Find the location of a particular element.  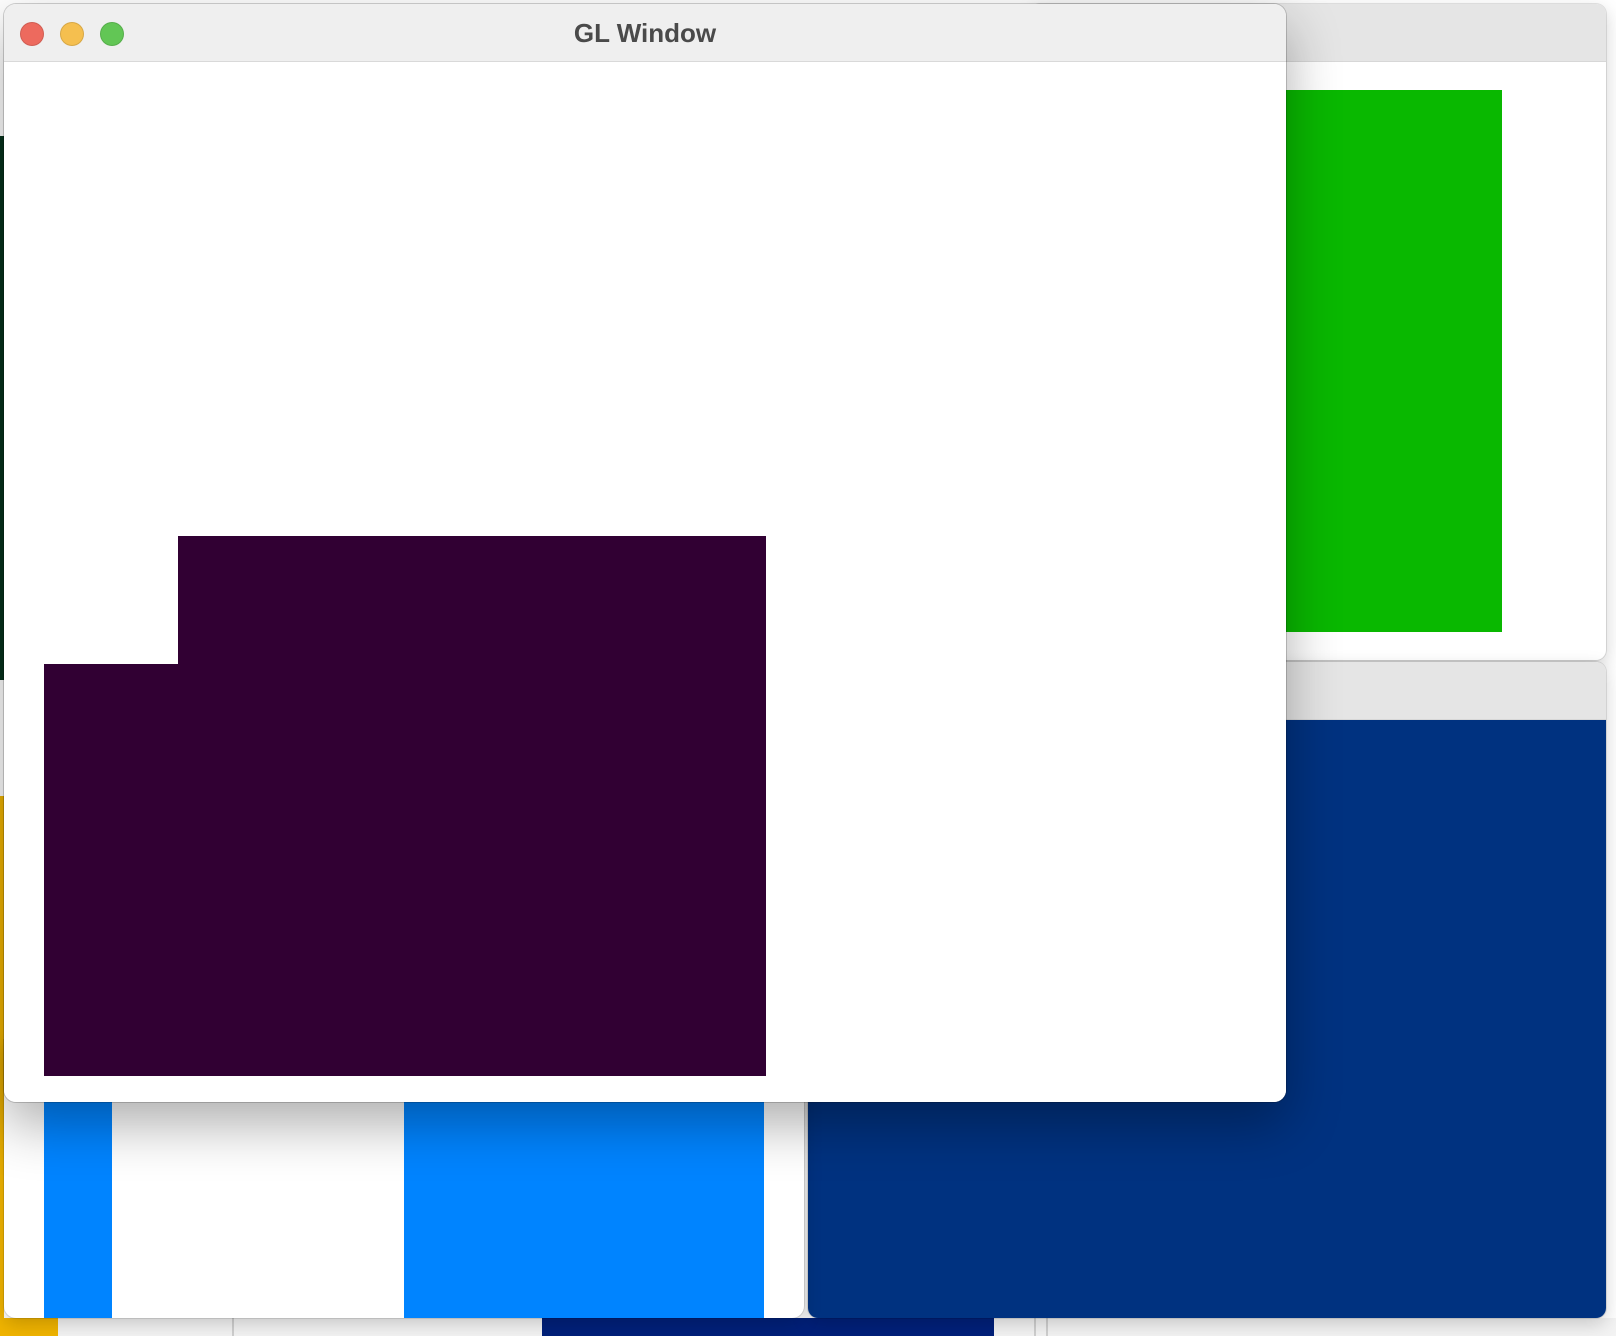

canvas-shape-main is located at coordinates (472, 806).